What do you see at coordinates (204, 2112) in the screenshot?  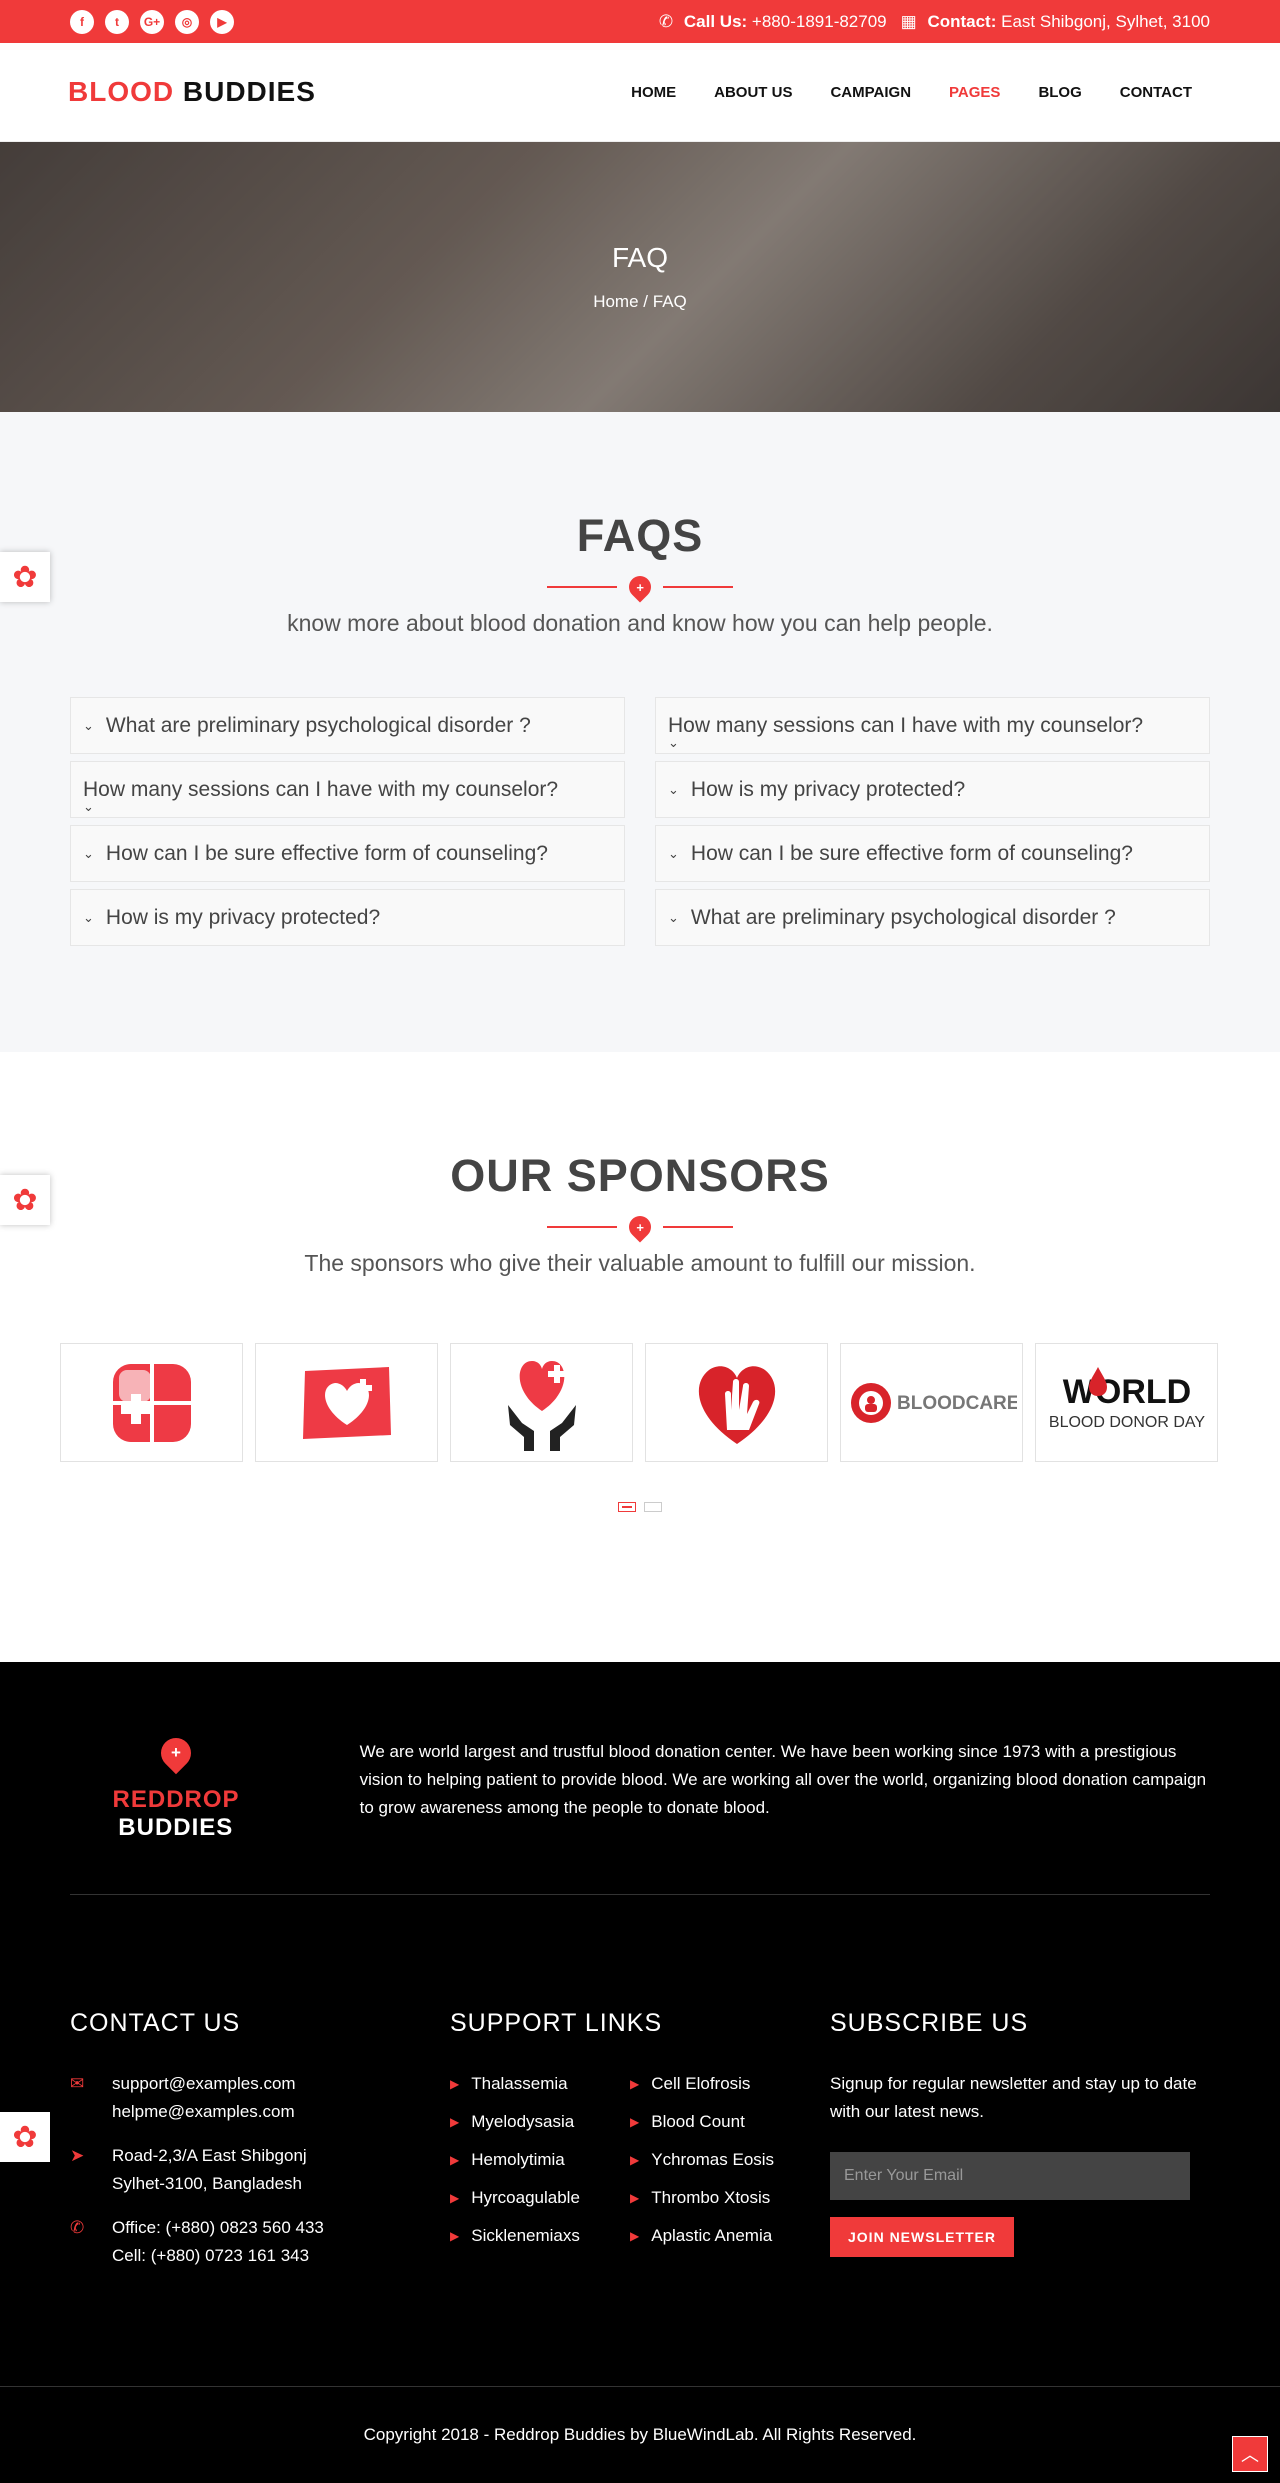 I see `email-line: helpme@examples.com` at bounding box center [204, 2112].